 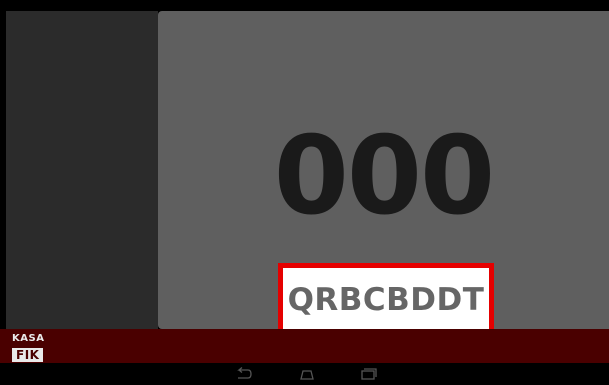 What do you see at coordinates (304, 346) in the screenshot?
I see `footer-bar: KASA FIK` at bounding box center [304, 346].